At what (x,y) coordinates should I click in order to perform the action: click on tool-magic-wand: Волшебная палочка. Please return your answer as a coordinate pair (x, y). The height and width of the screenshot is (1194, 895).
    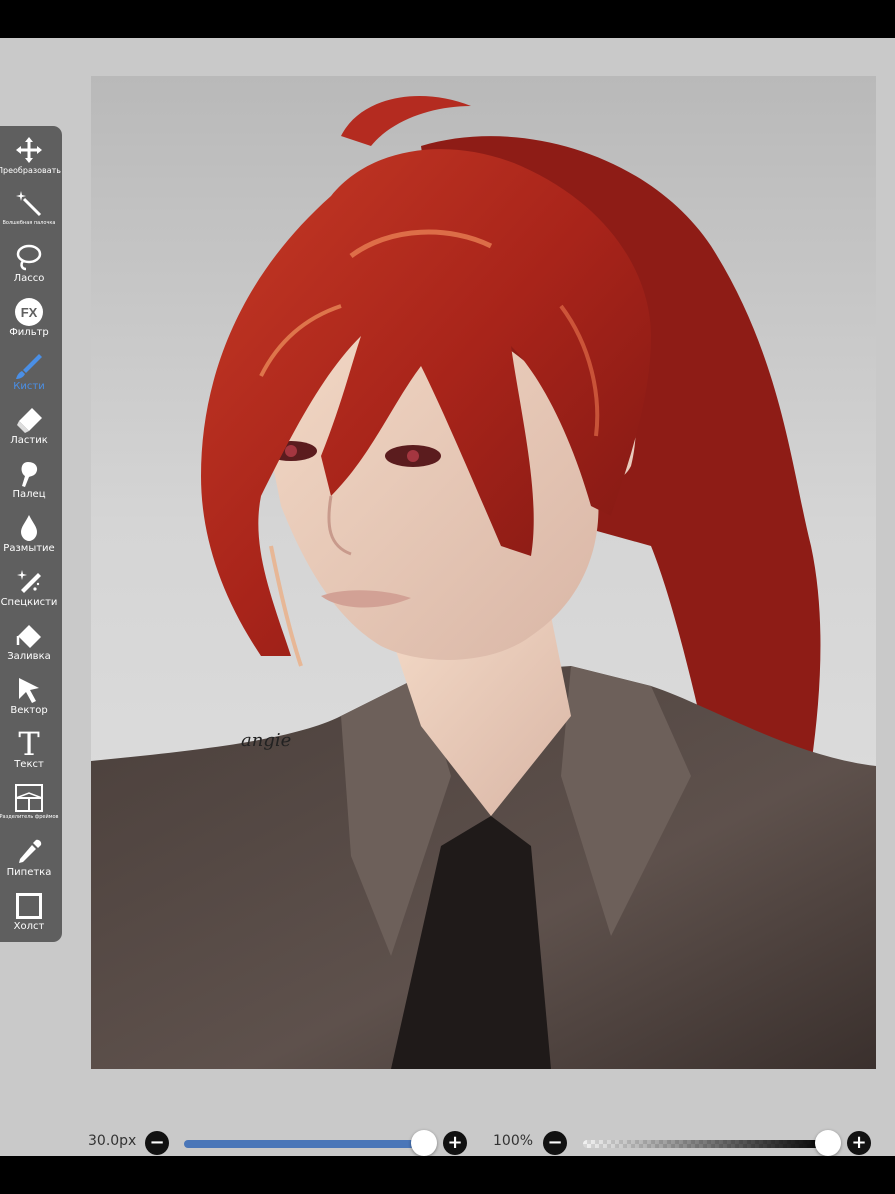
    Looking at the image, I should click on (29, 213).